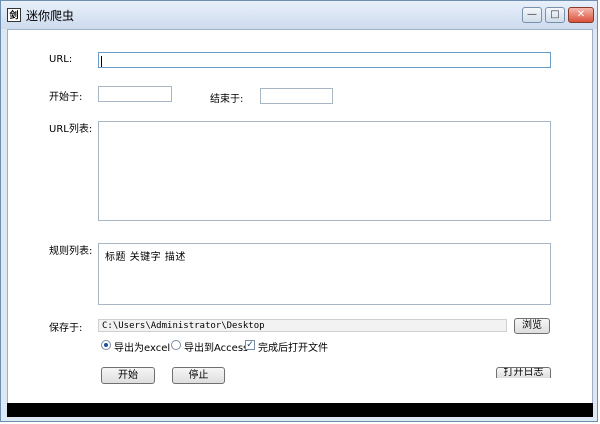 The width and height of the screenshot is (600, 424). What do you see at coordinates (66, 328) in the screenshot?
I see `save-to-label: 保存于:` at bounding box center [66, 328].